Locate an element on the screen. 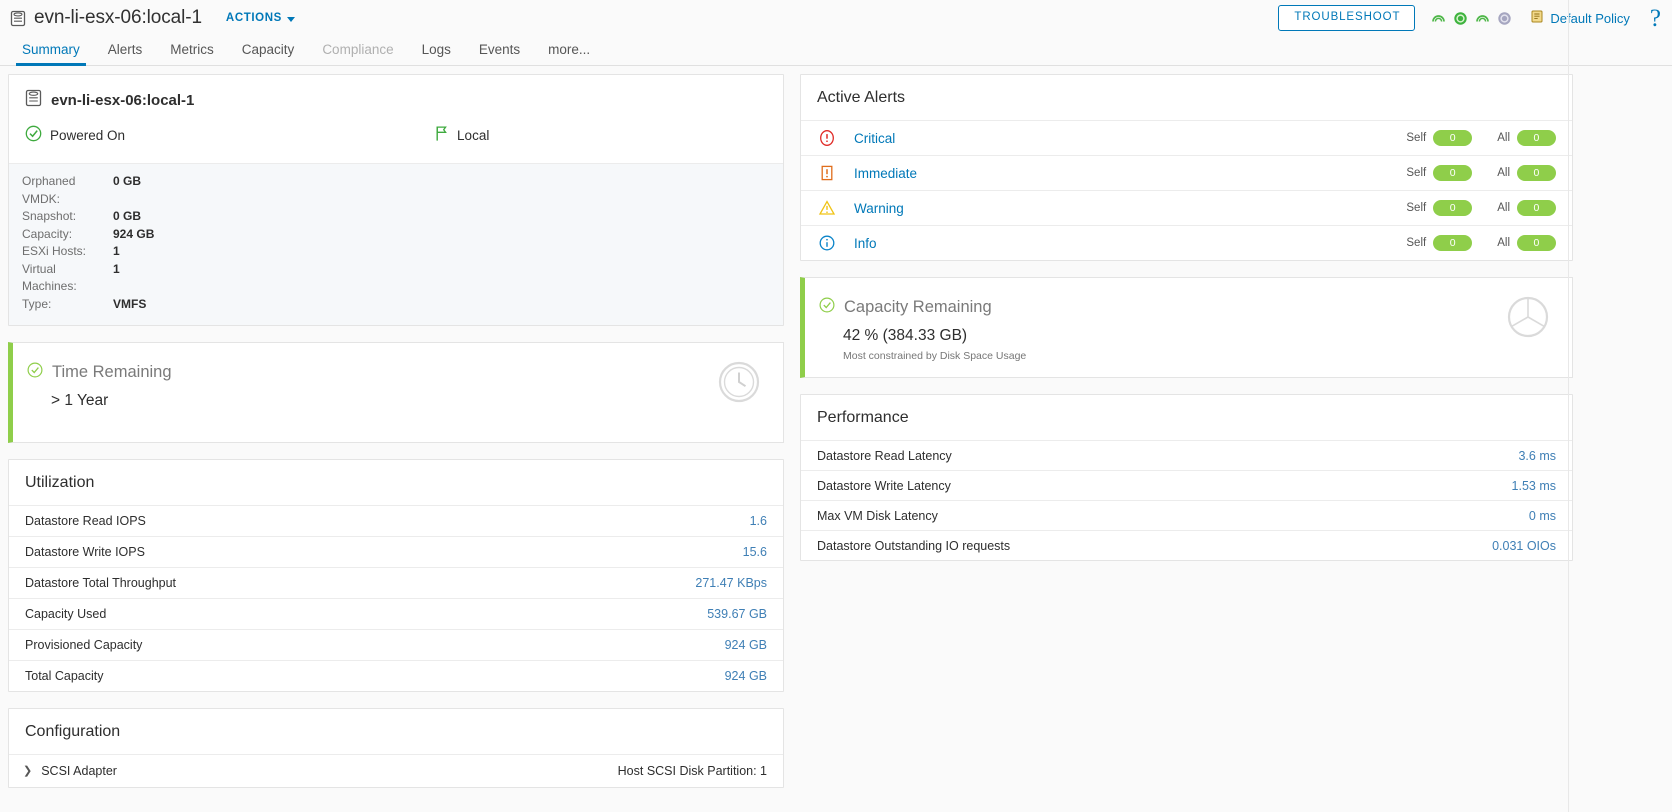  object-name: evn-li-esx-06:local-1 is located at coordinates (123, 100).